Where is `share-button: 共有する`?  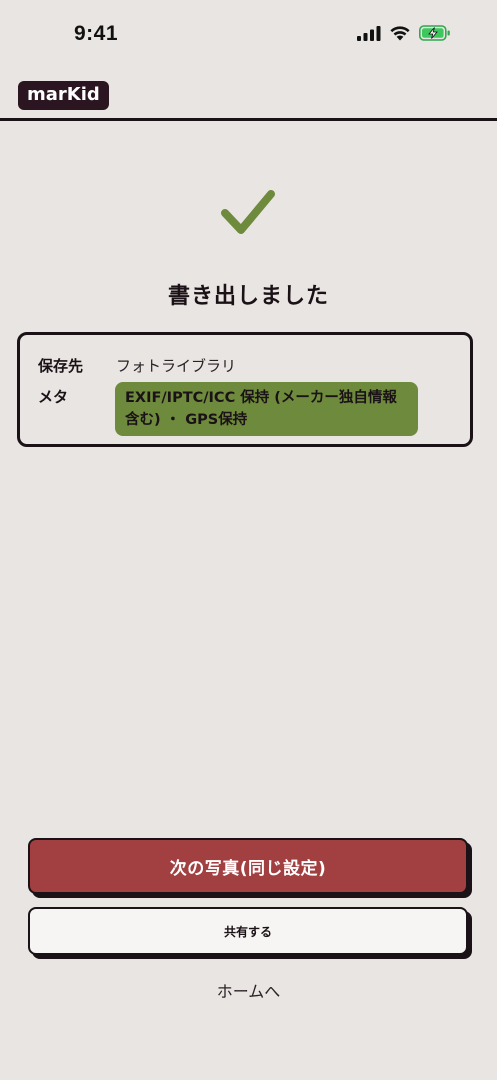
share-button: 共有する is located at coordinates (248, 931).